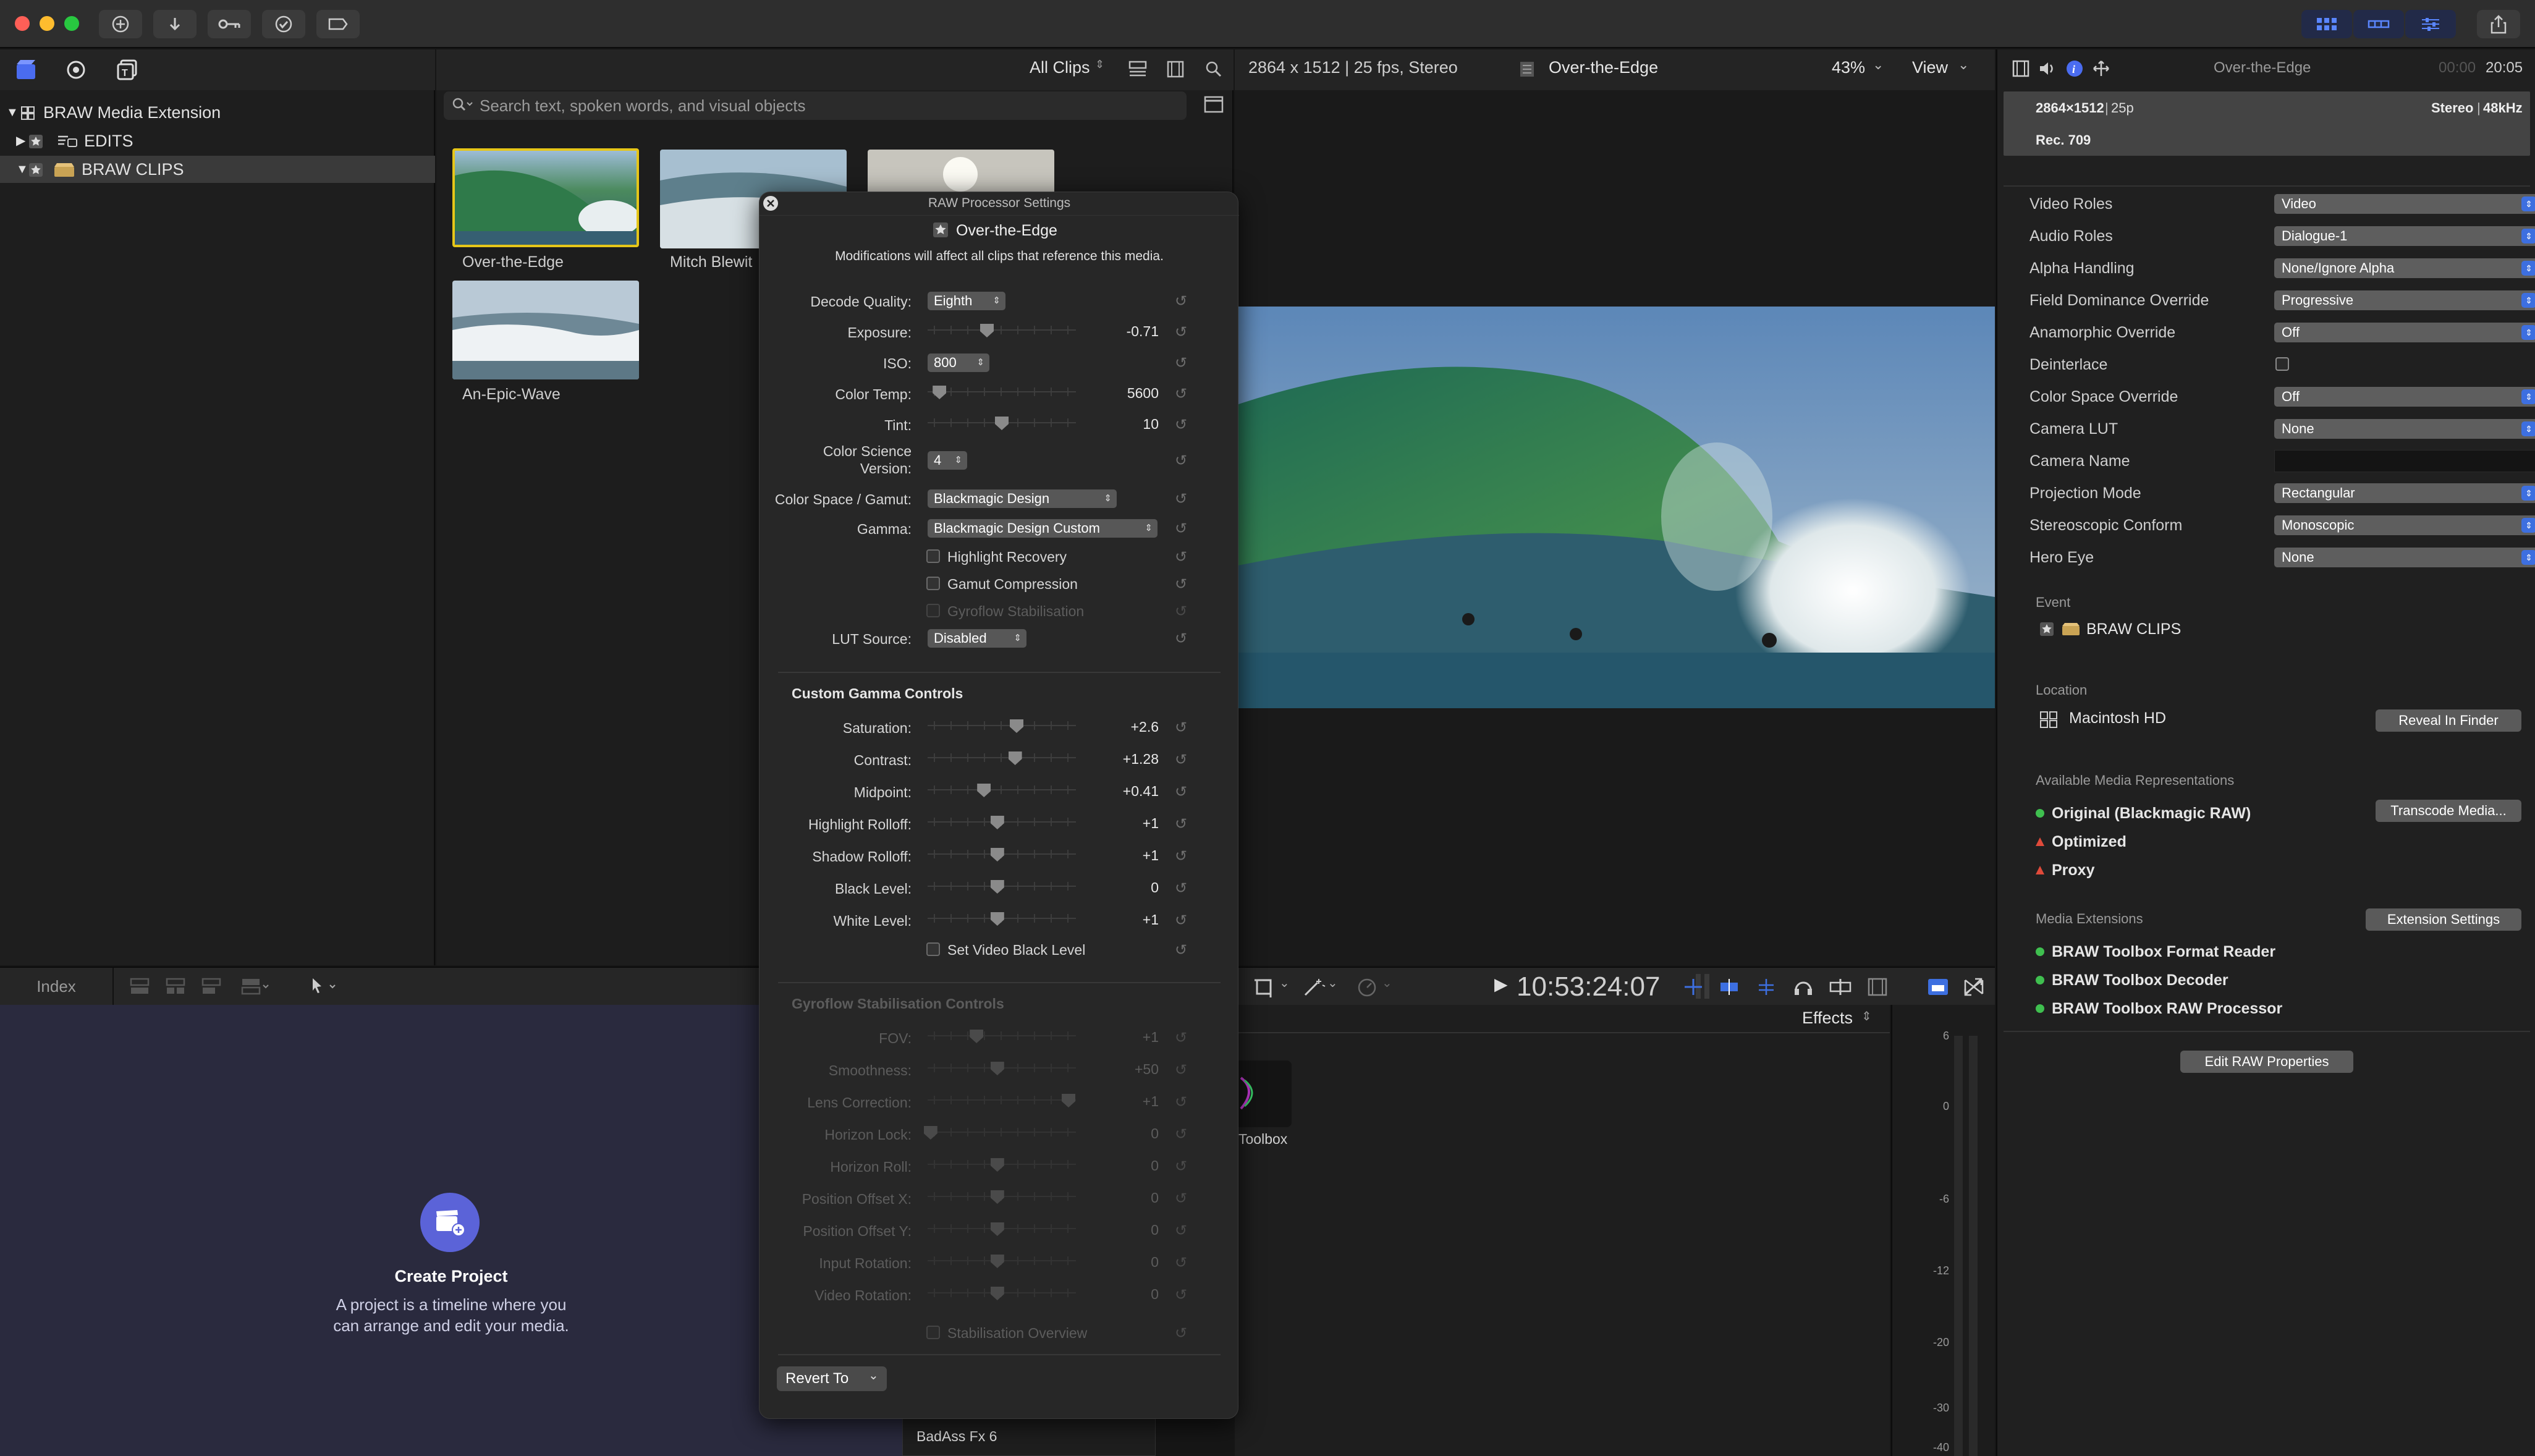 The width and height of the screenshot is (2535, 1456). Describe the element at coordinates (283, 24) in the screenshot. I see `background-tasks-button` at that location.